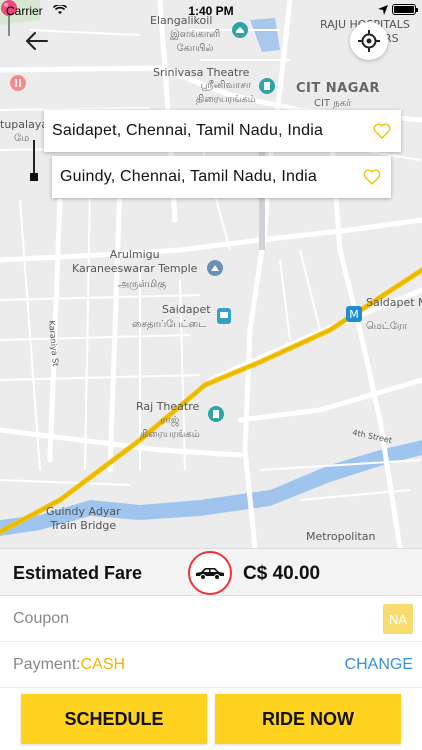 Image resolution: width=422 pixels, height=750 pixels. Describe the element at coordinates (333, 103) in the screenshot. I see `map-label-cit-nagar-tamil: CIT நகர்` at that location.